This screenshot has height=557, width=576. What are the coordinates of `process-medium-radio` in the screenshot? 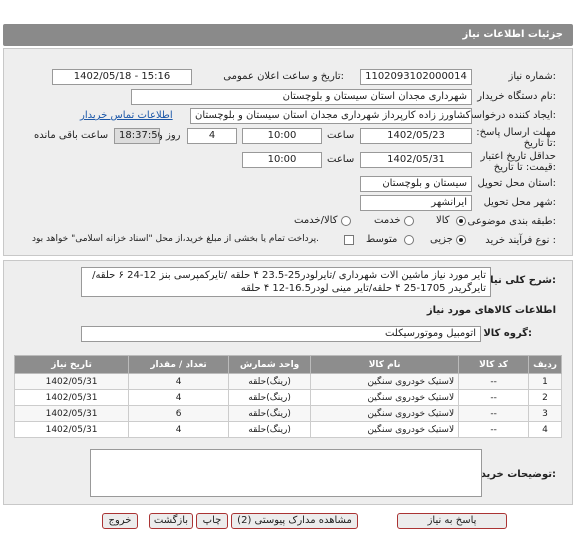 It's located at (409, 240).